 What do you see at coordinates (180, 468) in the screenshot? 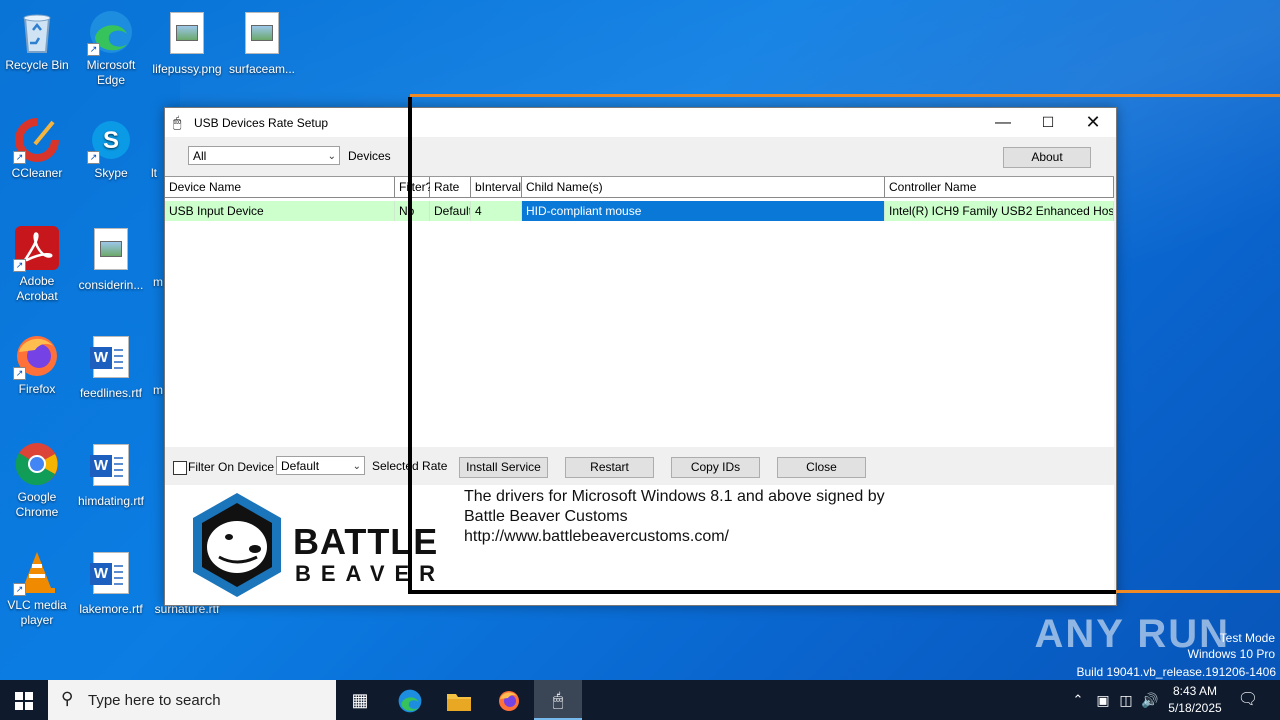
I see `filter-on-device-checkbox` at bounding box center [180, 468].